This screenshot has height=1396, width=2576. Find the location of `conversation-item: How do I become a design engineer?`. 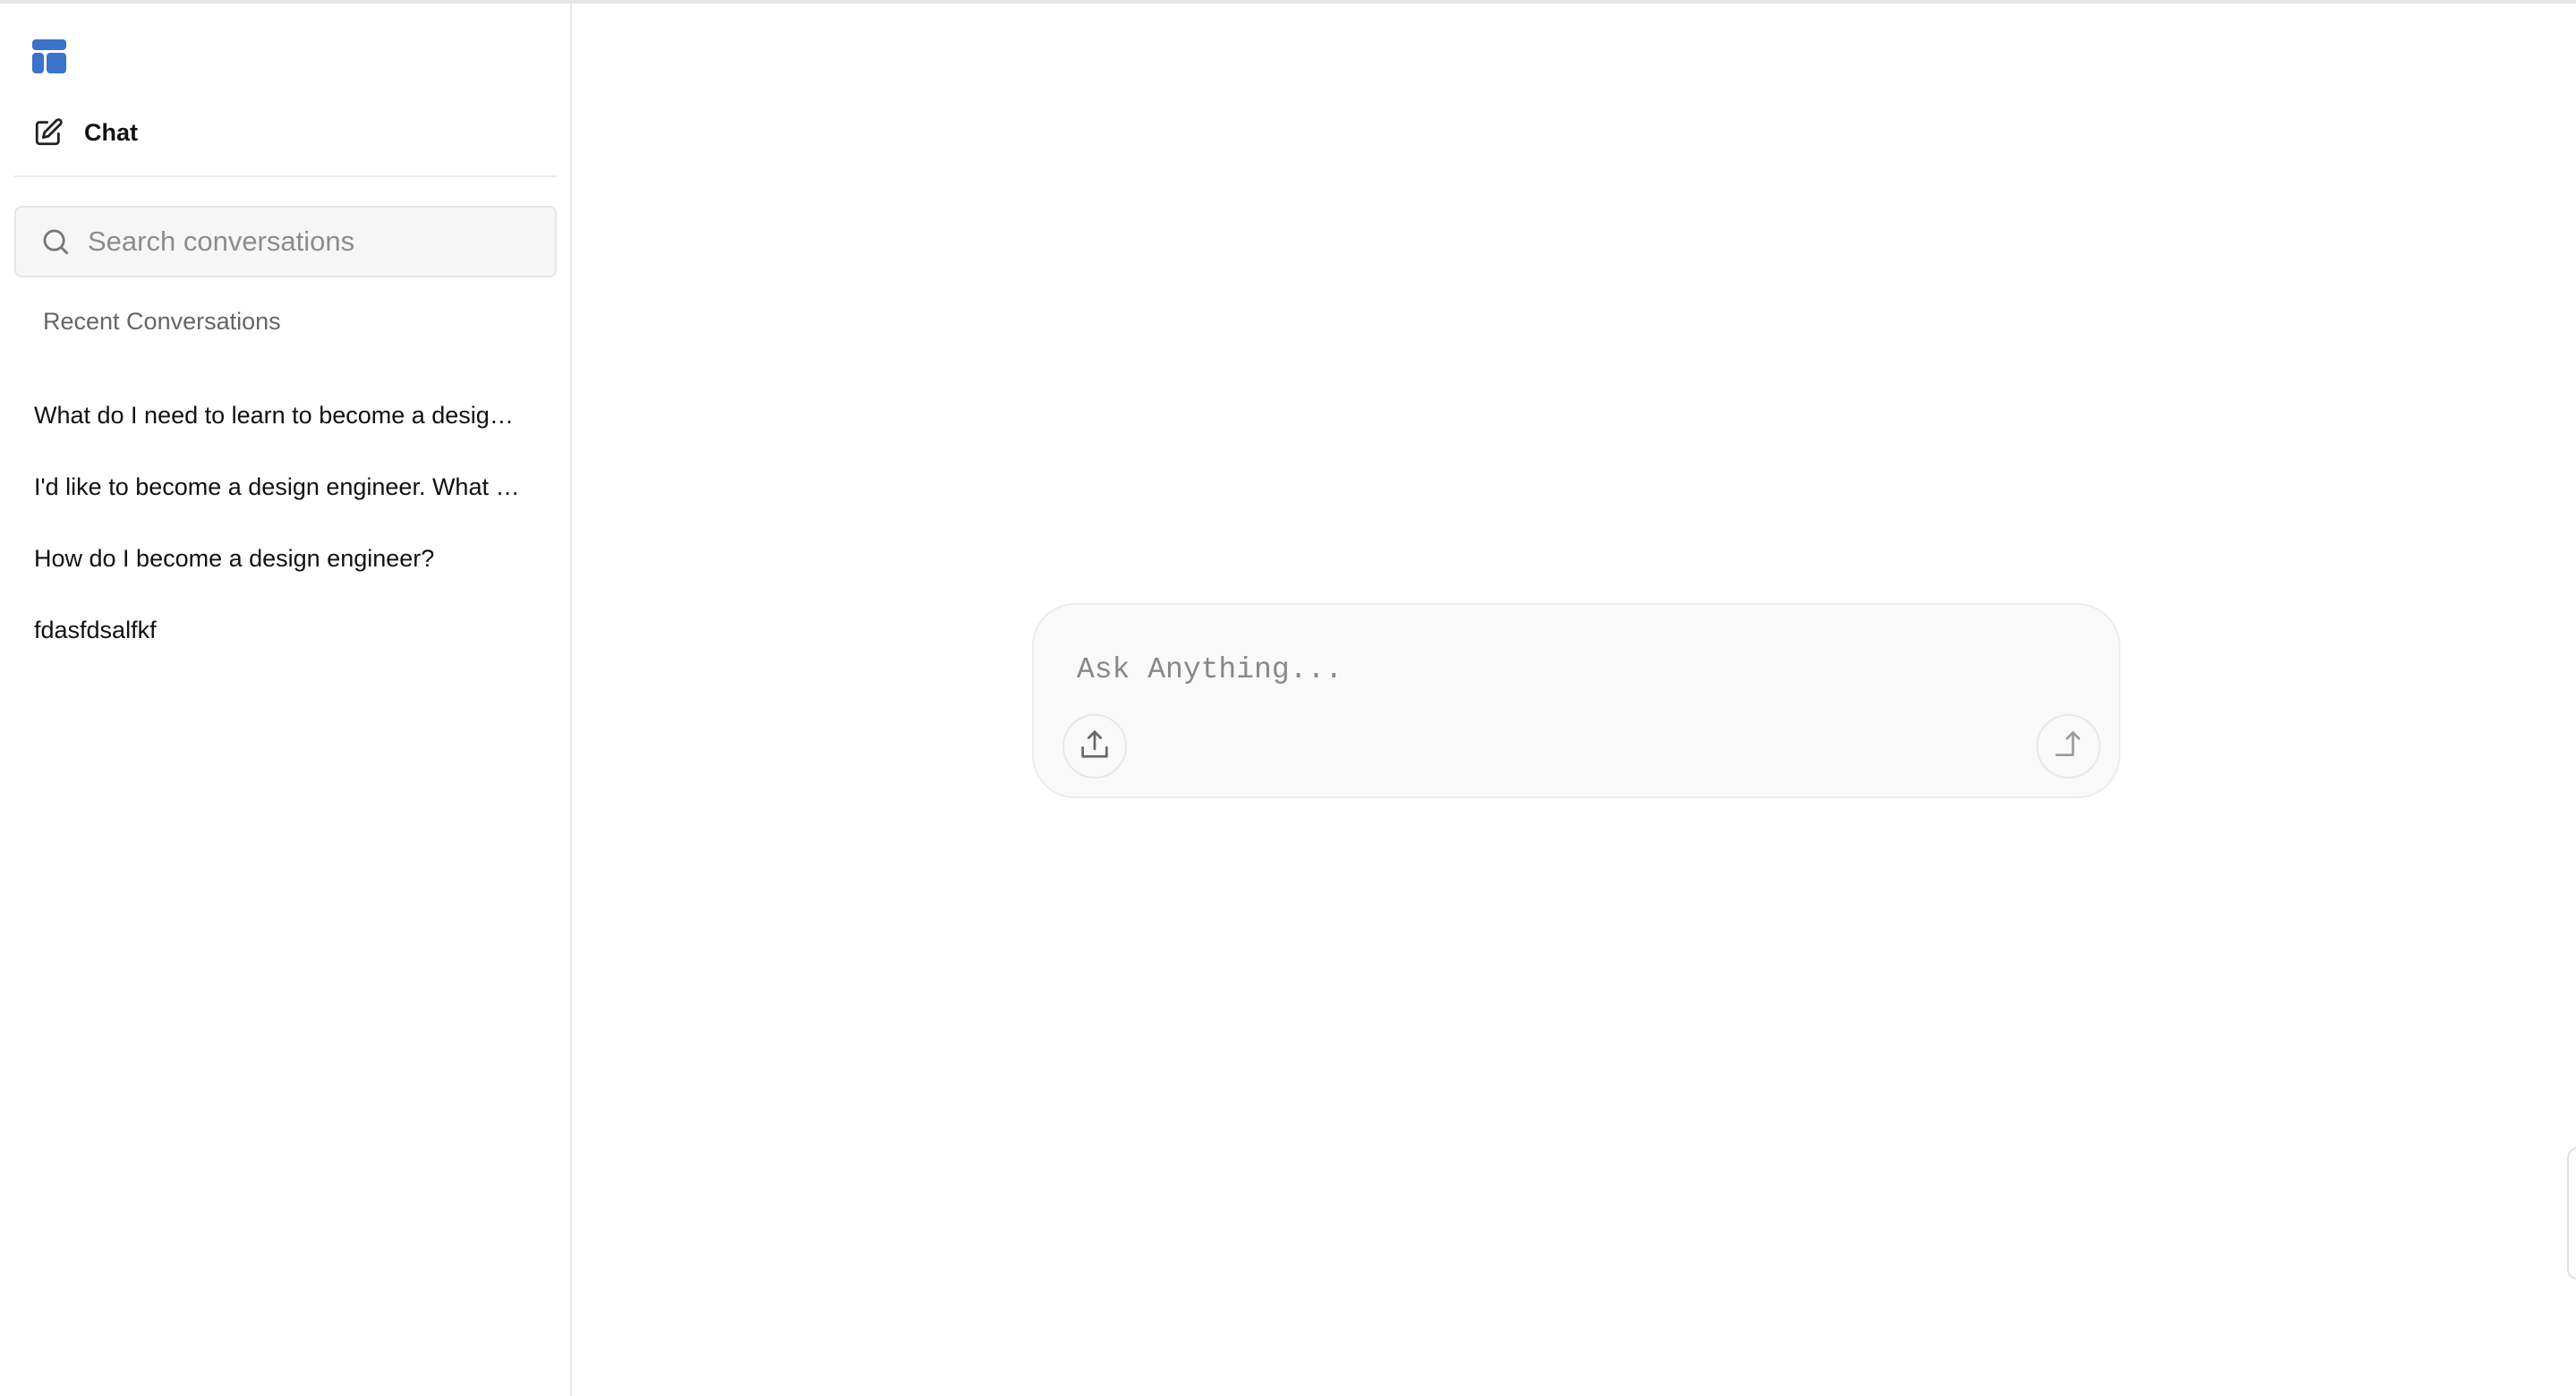

conversation-item: How do I become a design engineer? is located at coordinates (285, 558).